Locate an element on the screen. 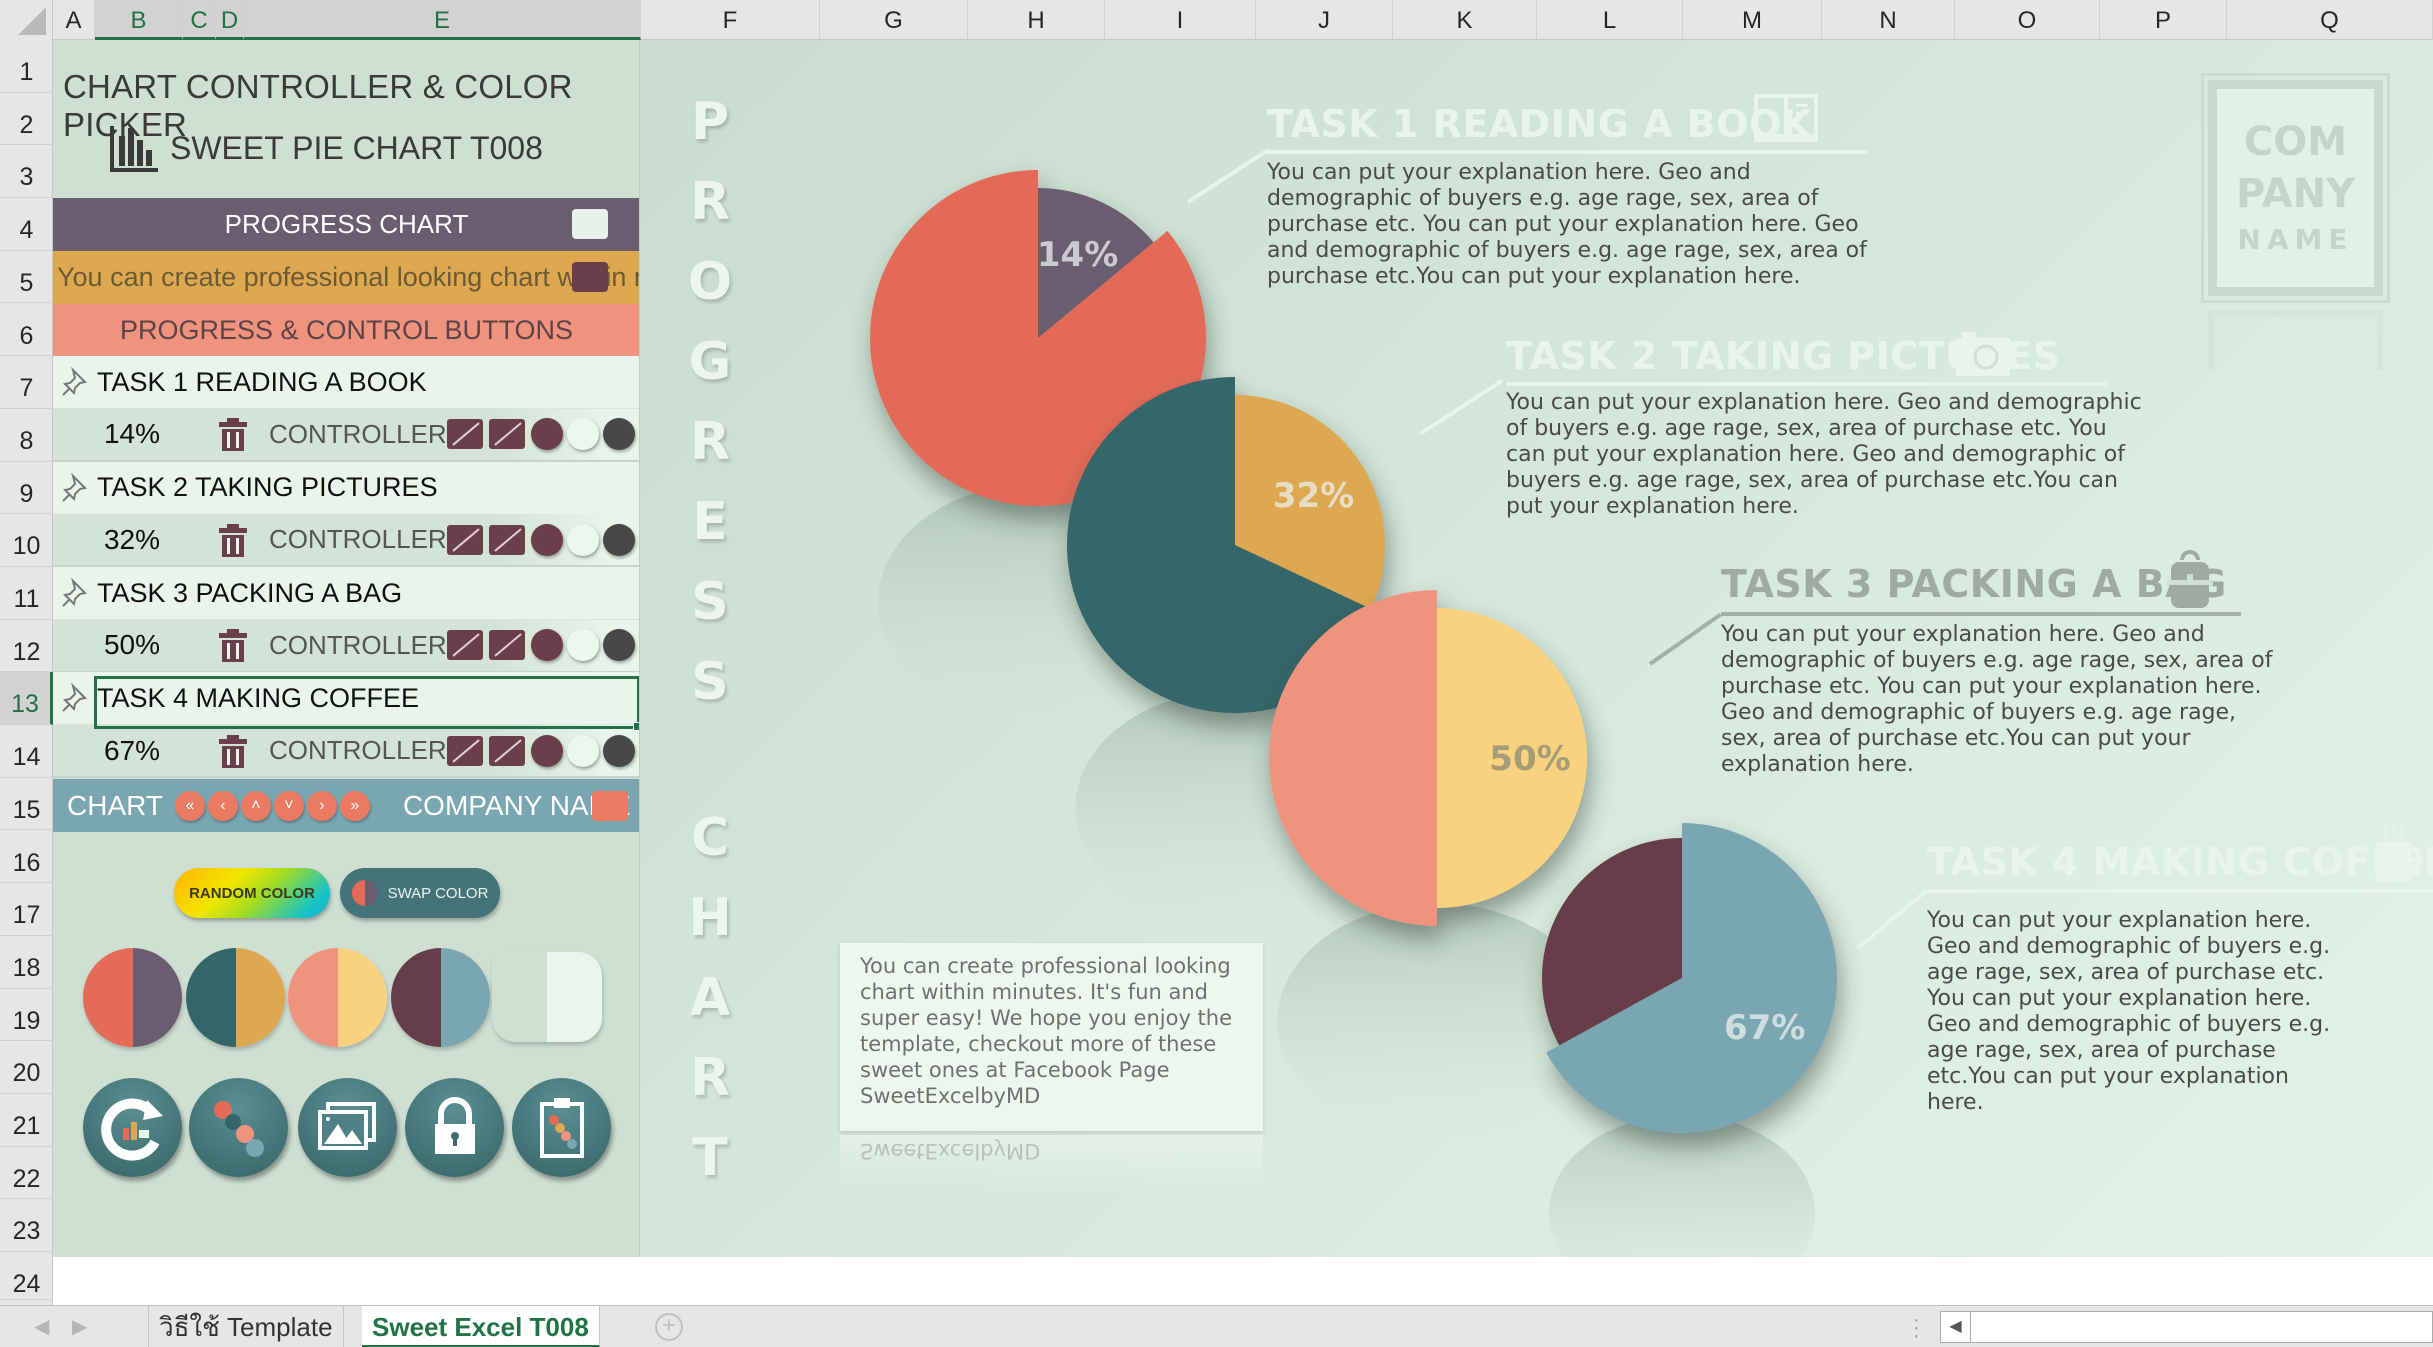 This screenshot has width=2433, height=1347. row-header-24: 24 is located at coordinates (26, 1276).